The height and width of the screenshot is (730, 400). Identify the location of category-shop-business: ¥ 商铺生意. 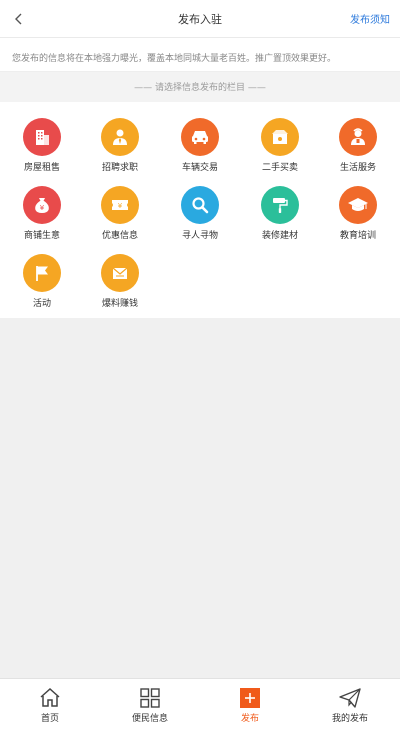
(42, 205).